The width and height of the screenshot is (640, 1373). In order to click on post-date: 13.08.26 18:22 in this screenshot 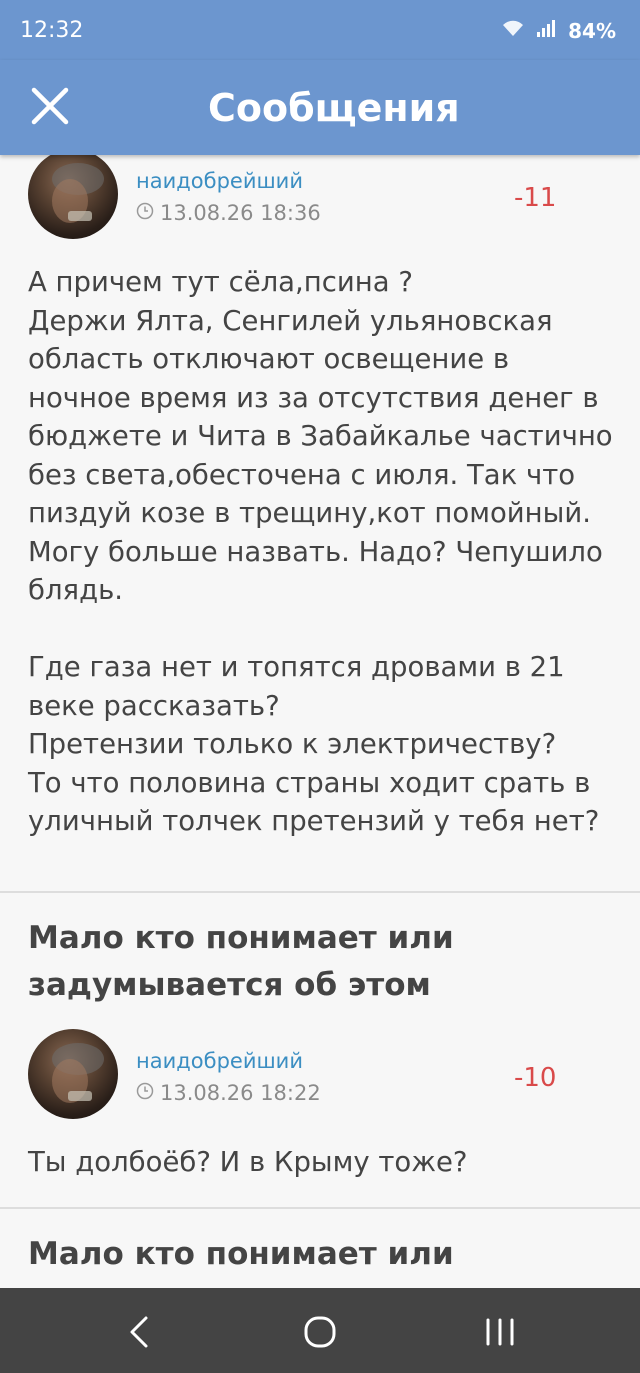, I will do `click(228, 1093)`.